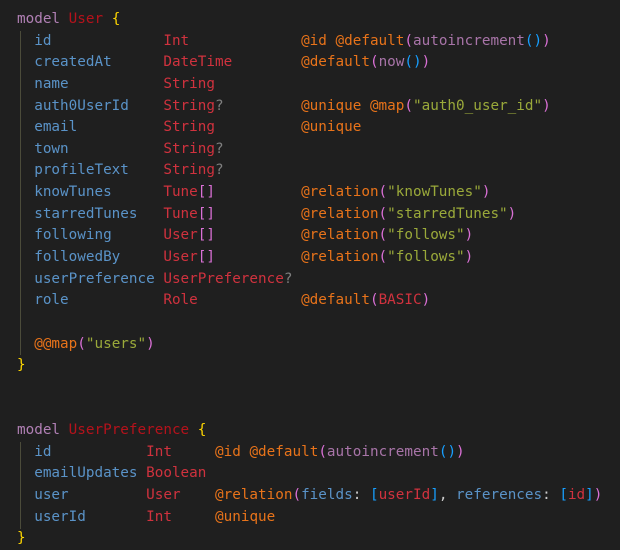 The width and height of the screenshot is (620, 550). What do you see at coordinates (94, 278) in the screenshot?
I see `field-name: userPreference` at bounding box center [94, 278].